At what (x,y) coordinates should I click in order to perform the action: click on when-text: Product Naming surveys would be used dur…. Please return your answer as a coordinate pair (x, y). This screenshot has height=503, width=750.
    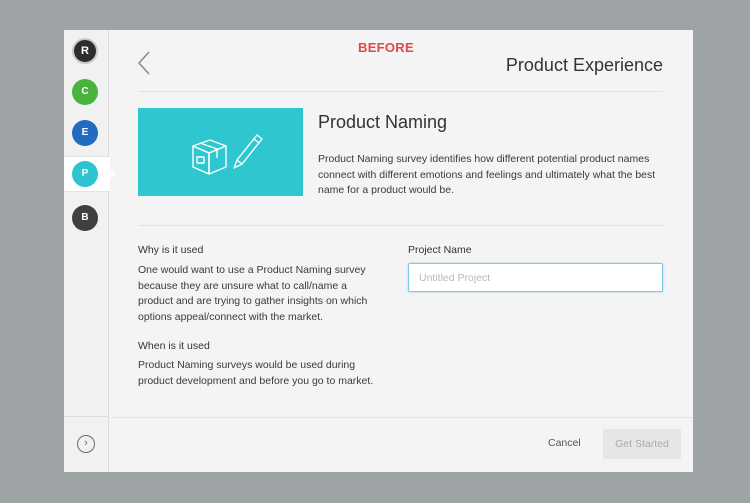
    Looking at the image, I should click on (256, 373).